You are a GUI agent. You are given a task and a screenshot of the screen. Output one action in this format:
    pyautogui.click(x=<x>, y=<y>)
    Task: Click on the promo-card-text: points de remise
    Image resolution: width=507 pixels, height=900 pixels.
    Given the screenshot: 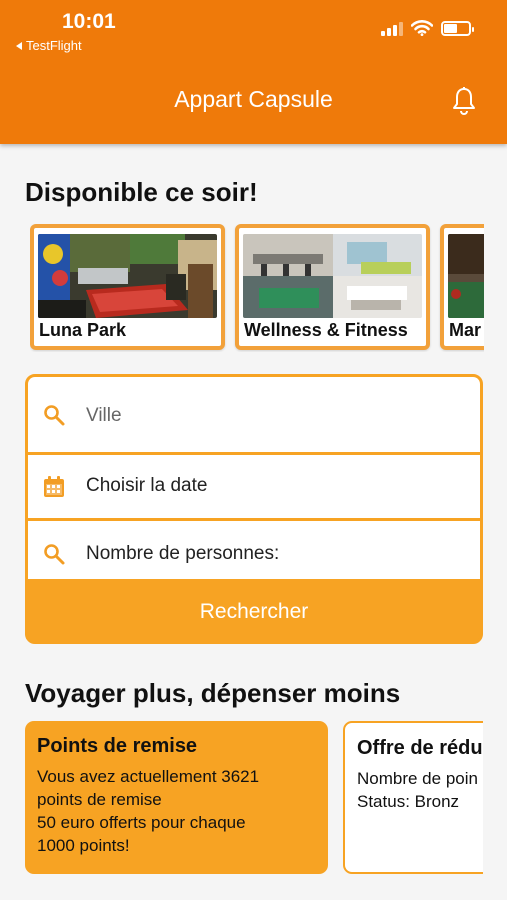 What is the action you would take?
    pyautogui.click(x=99, y=799)
    